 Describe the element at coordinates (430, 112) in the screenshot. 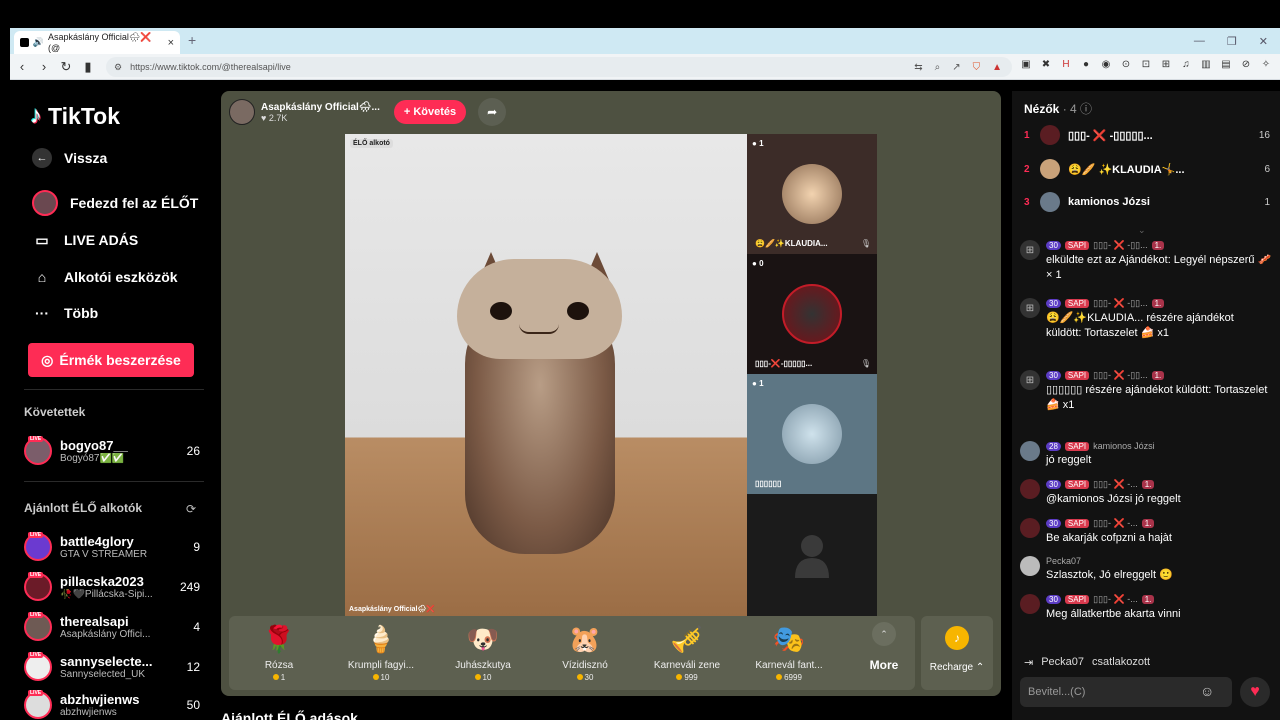

I see `follow-button: + Követés` at that location.